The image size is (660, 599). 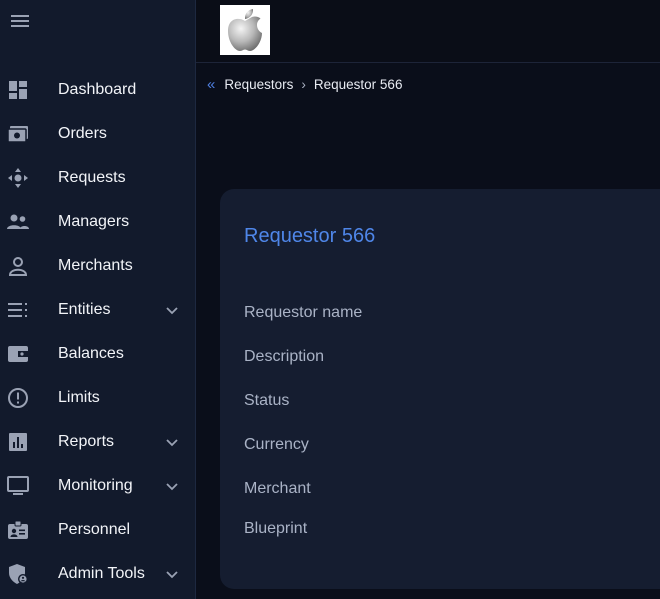 I want to click on page-title: Requestor 566, so click(x=310, y=236).